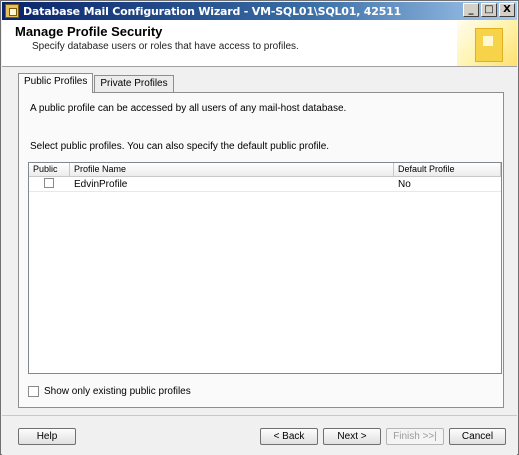 Image resolution: width=519 pixels, height=455 pixels. What do you see at coordinates (265, 184) in the screenshot?
I see `table-row: EdvinProfile No` at bounding box center [265, 184].